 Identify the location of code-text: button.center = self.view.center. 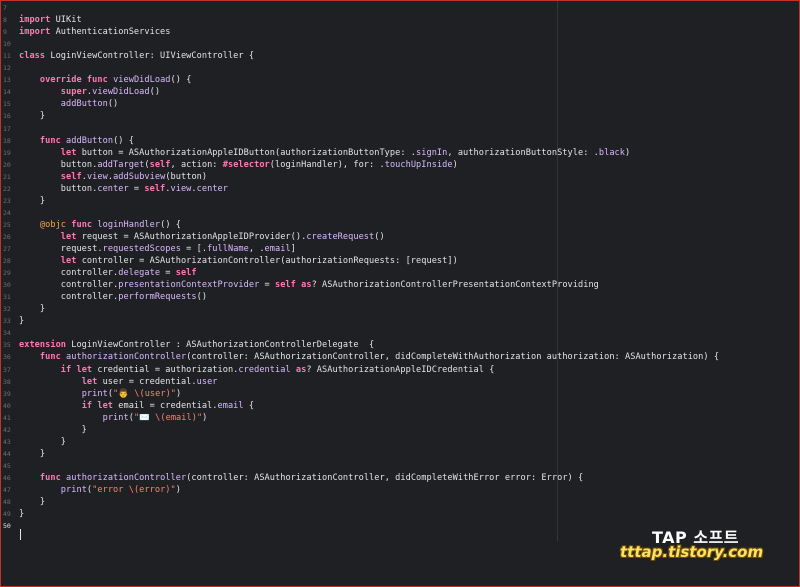
(123, 189).